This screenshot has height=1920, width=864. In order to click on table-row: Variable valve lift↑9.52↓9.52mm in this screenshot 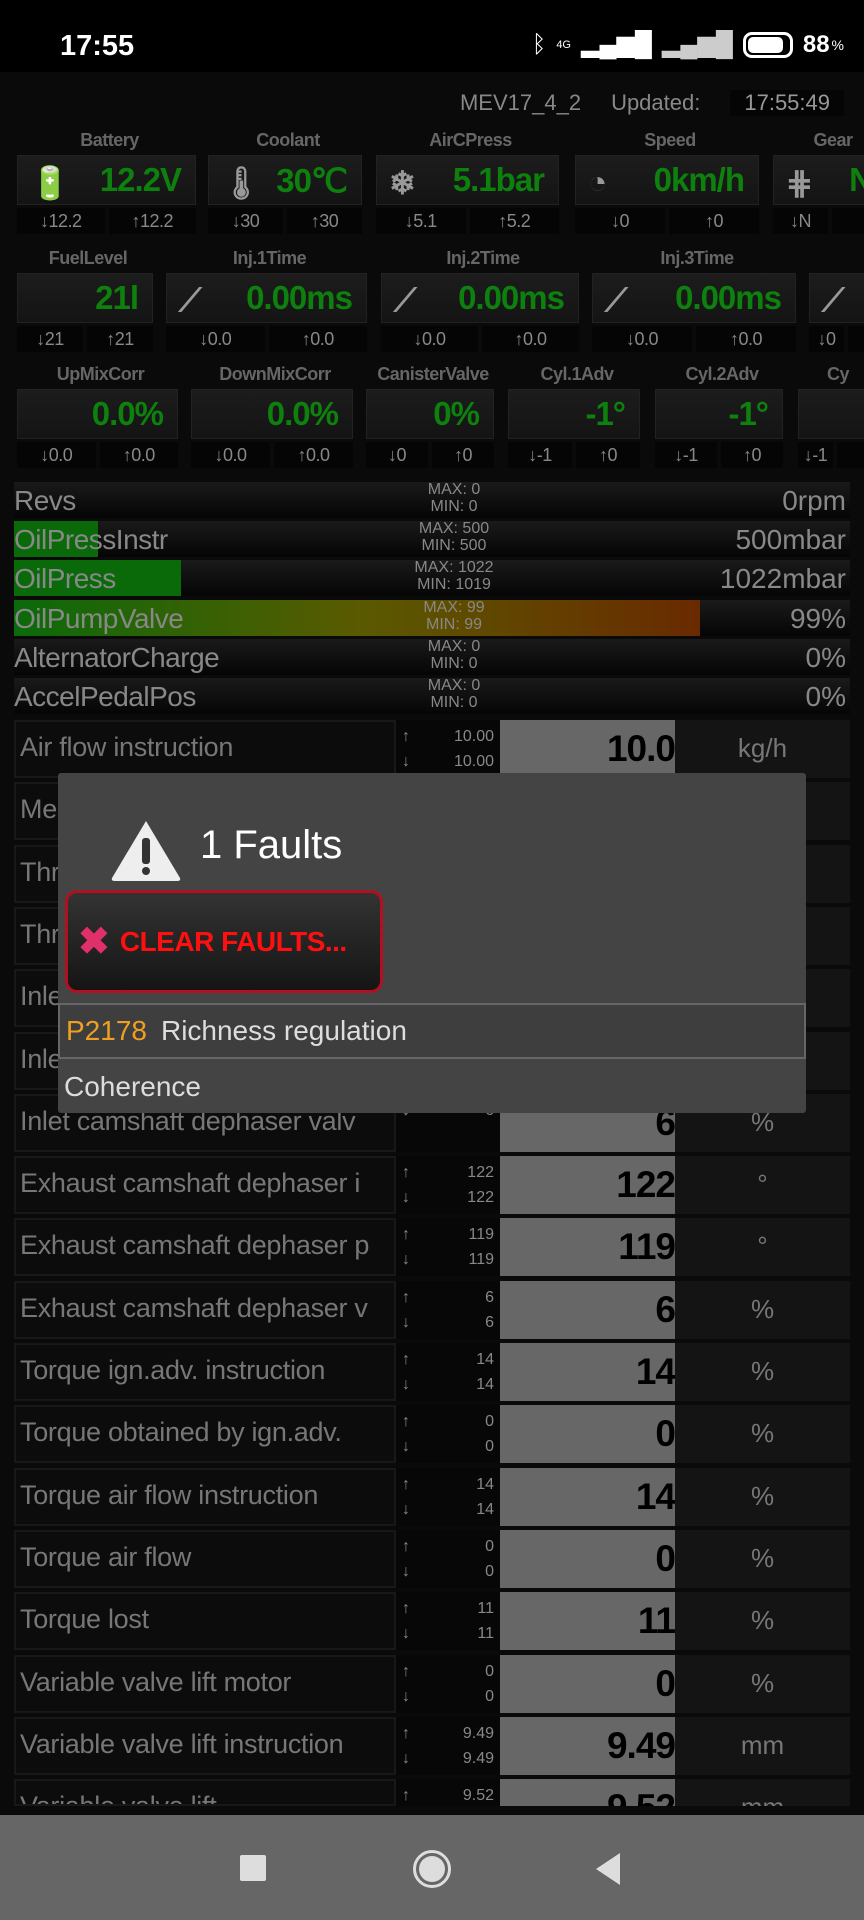, I will do `click(432, 1792)`.